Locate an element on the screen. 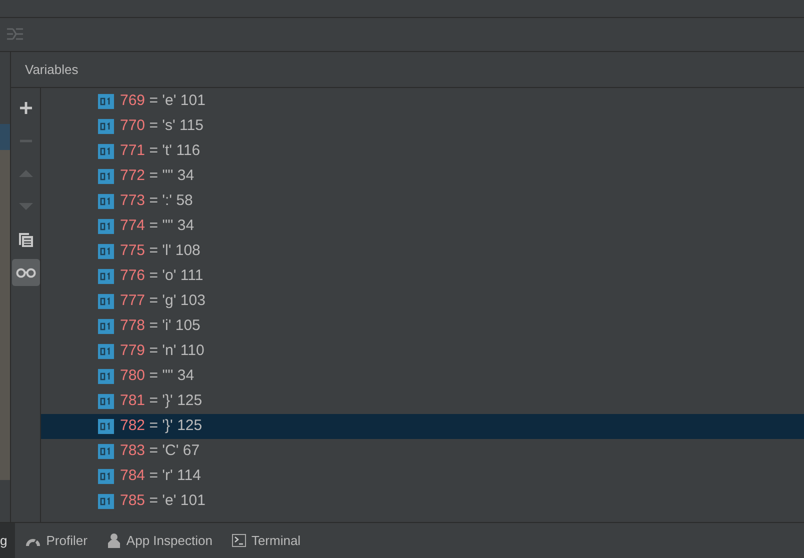 The image size is (804, 558). variable-entry: 771 = 't' 116 is located at coordinates (160, 151).